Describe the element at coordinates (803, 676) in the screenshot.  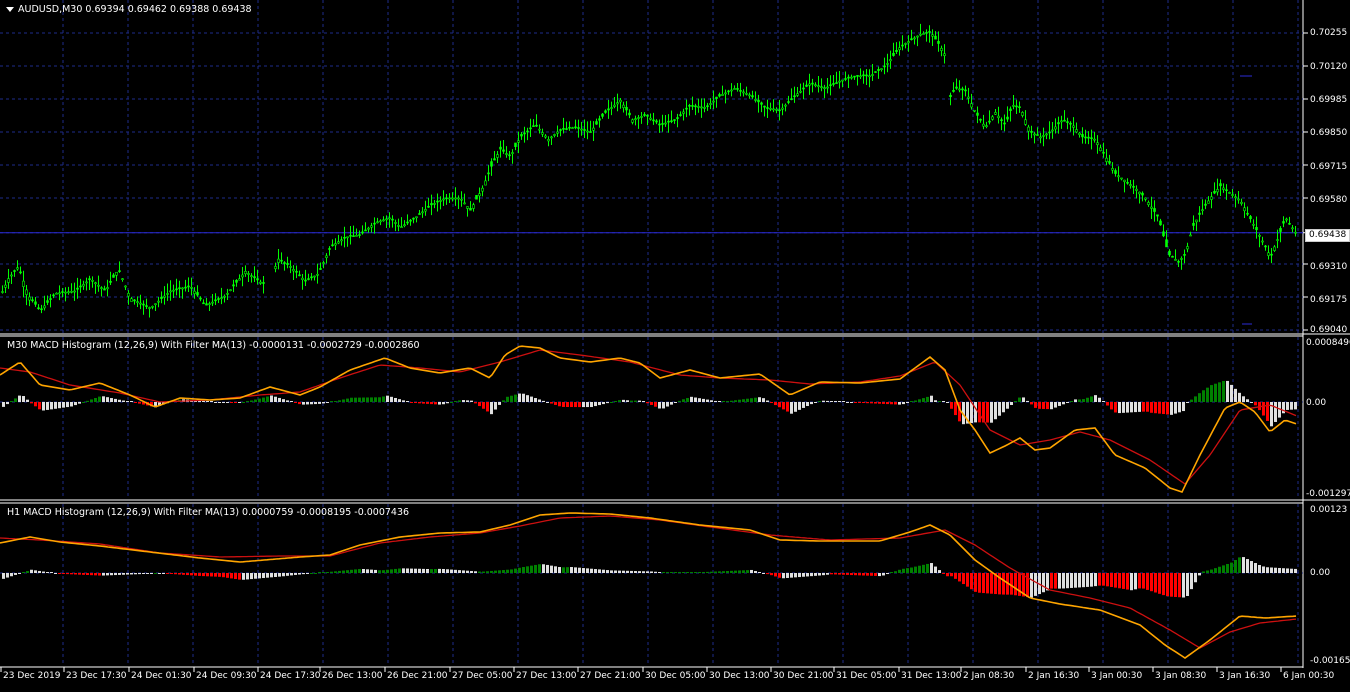
I see `time-axis-label: 30 Dec 21:00` at that location.